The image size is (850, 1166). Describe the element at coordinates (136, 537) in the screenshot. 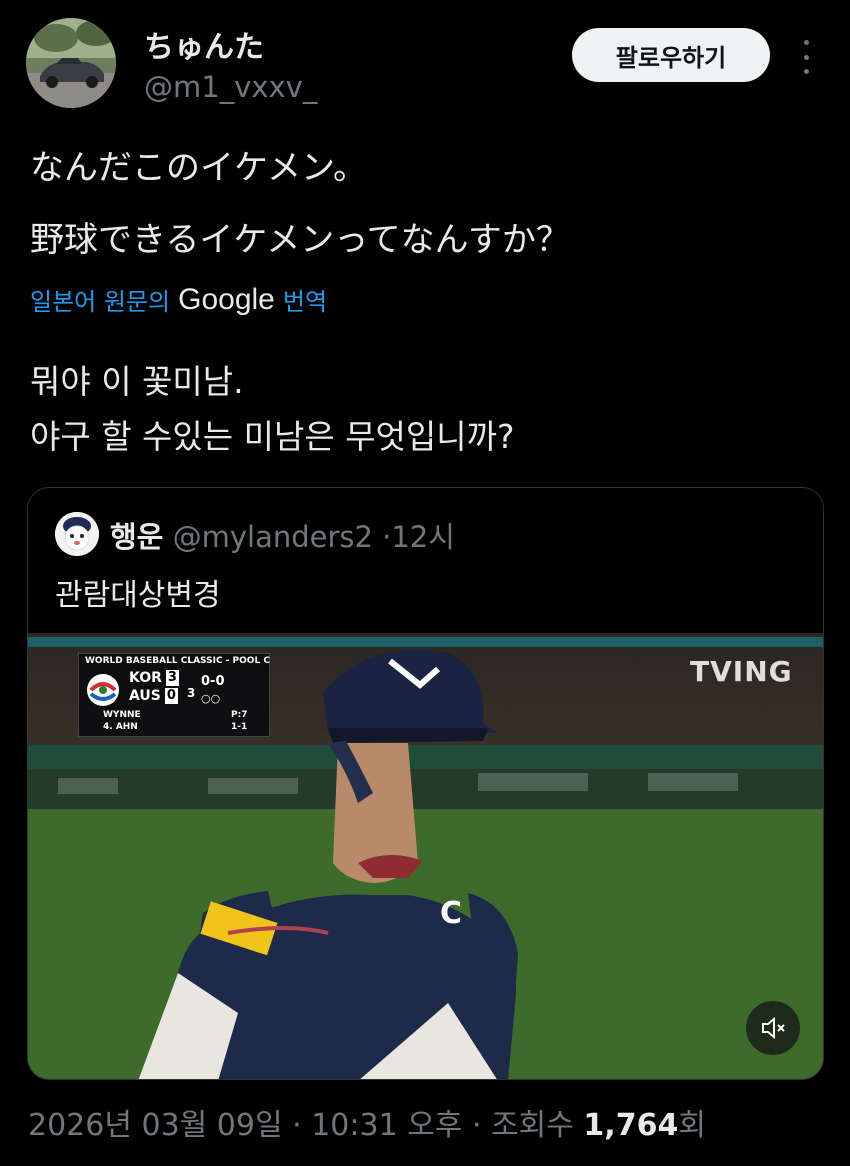

I see `quoted-display-name: 행운` at that location.